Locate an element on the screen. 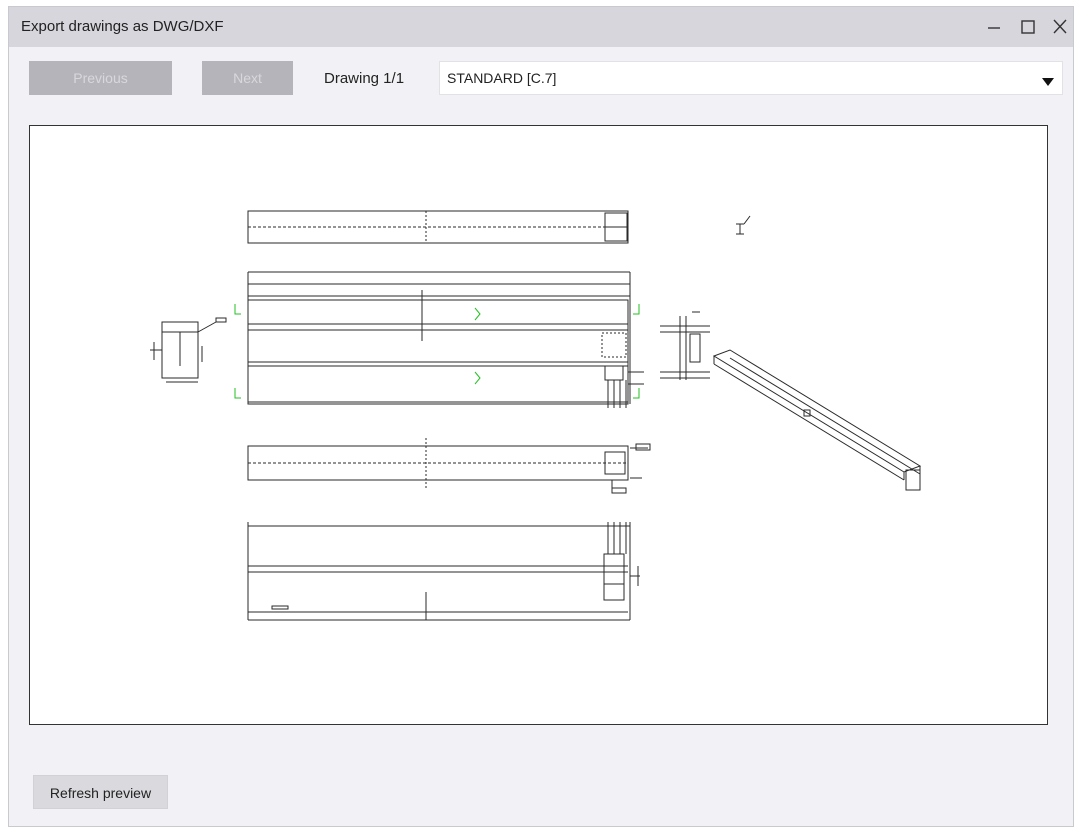 Image resolution: width=1076 pixels, height=829 pixels. previous-button: Previous is located at coordinates (100, 78).